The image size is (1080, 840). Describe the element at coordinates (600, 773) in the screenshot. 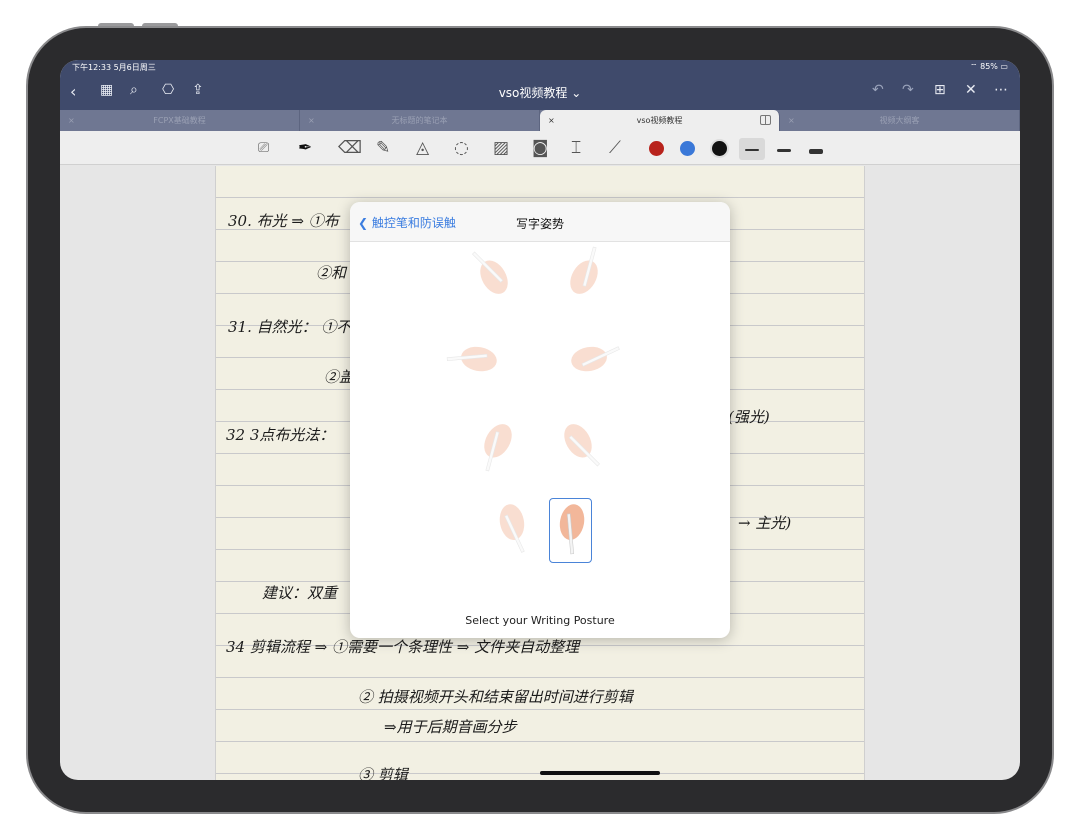

I see `home-indicator` at that location.